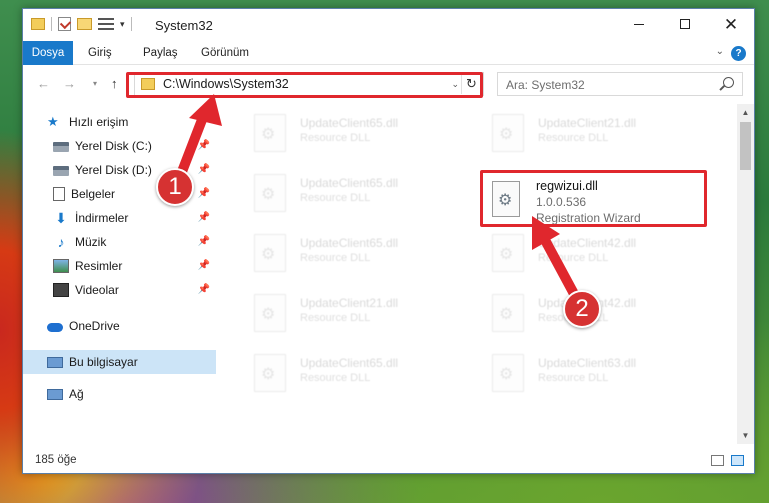 This screenshot has width=769, height=503. I want to click on step-badge-1: 1, so click(175, 187).